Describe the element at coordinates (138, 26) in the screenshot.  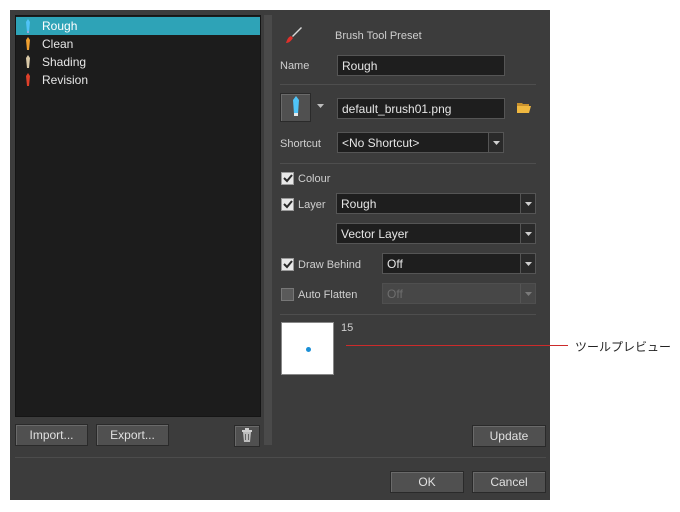
I see `preset-item-rough: Rough` at that location.